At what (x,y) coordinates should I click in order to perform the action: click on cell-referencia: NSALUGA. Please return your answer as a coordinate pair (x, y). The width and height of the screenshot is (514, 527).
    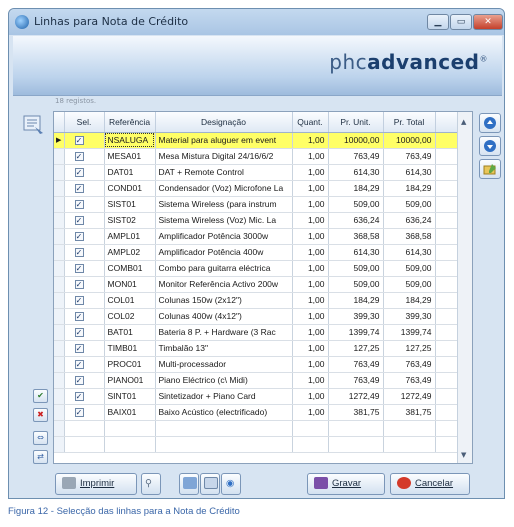
    Looking at the image, I should click on (130, 140).